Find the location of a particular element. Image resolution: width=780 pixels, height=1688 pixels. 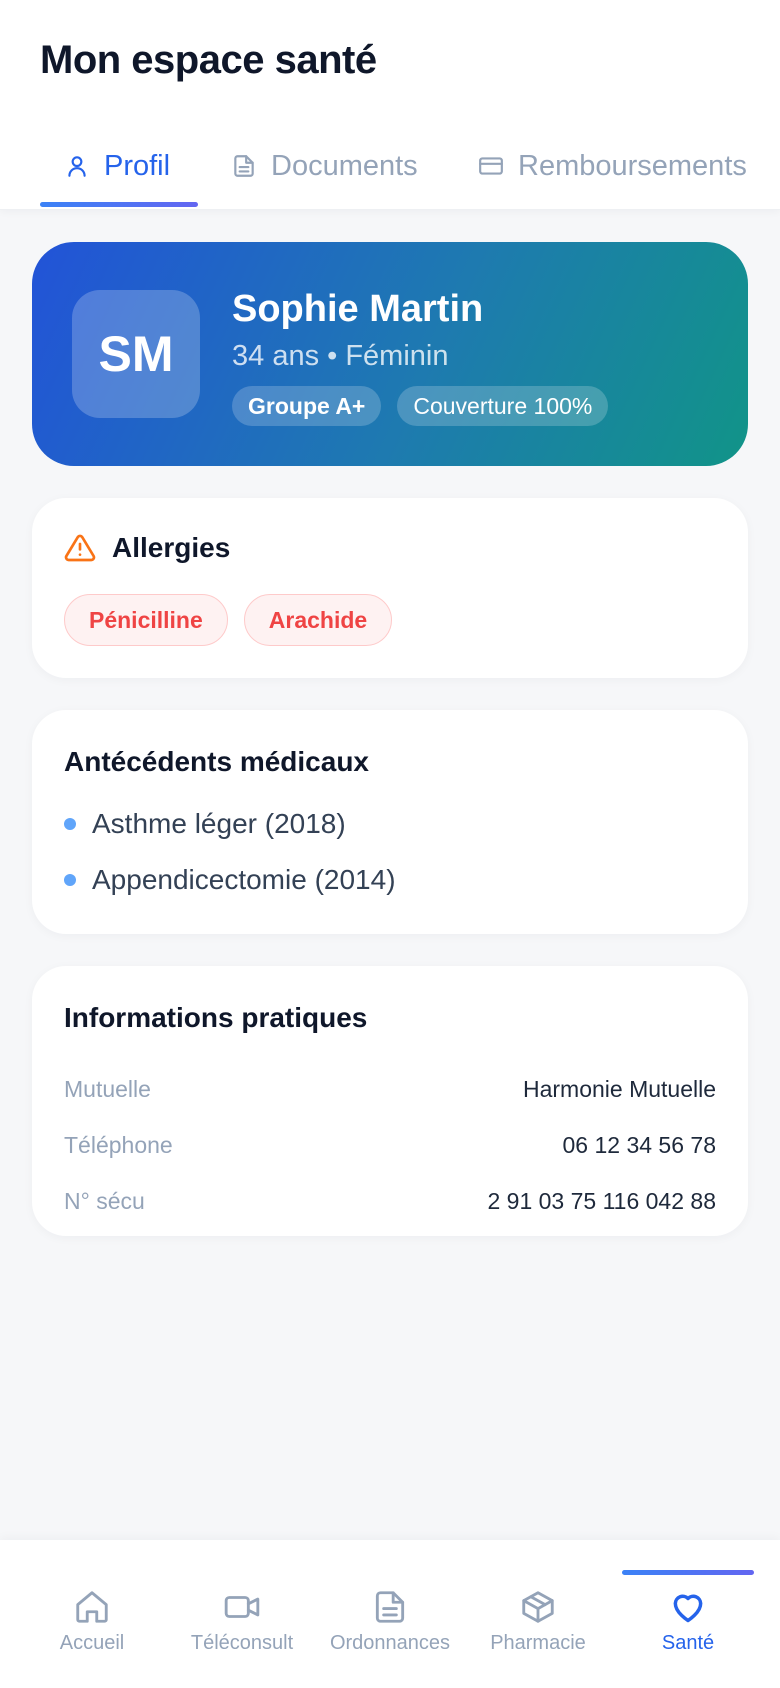

active-tab-indicator is located at coordinates (119, 204).